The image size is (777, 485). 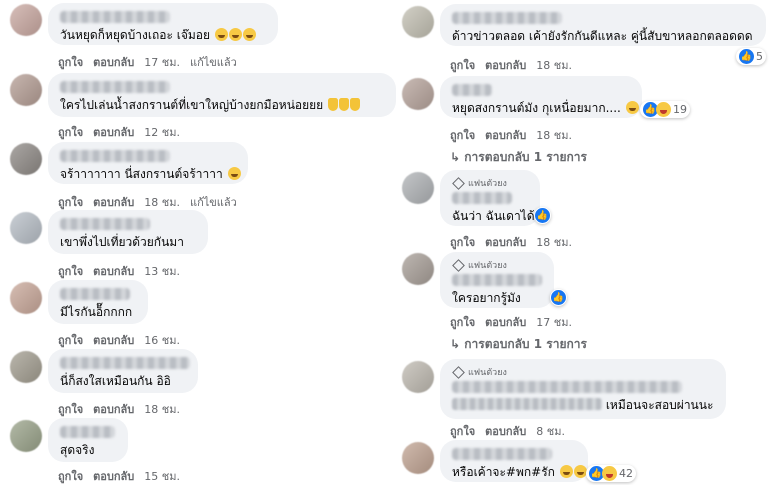 What do you see at coordinates (659, 405) in the screenshot?
I see `comment-text: เหมือนจะสอบผ่านนะ` at bounding box center [659, 405].